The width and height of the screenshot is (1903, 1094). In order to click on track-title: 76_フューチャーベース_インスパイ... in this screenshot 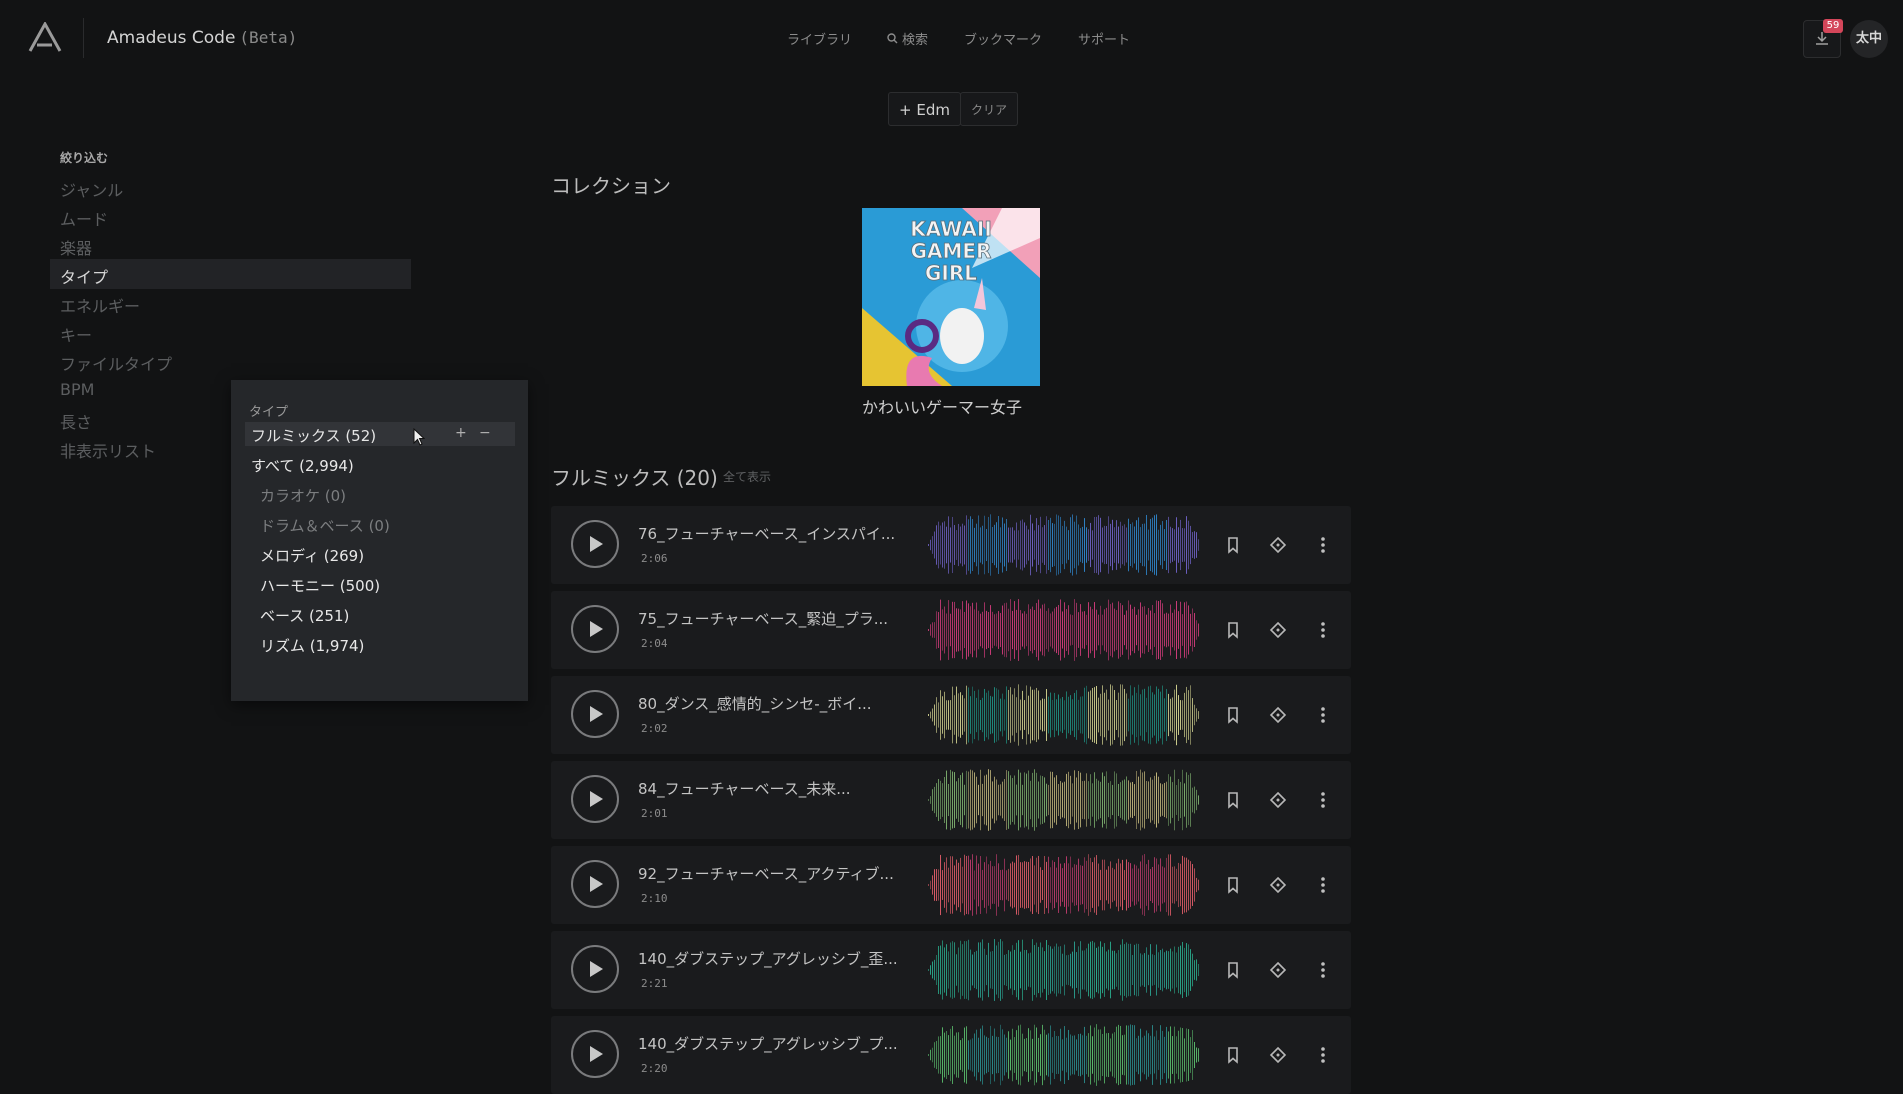, I will do `click(766, 533)`.